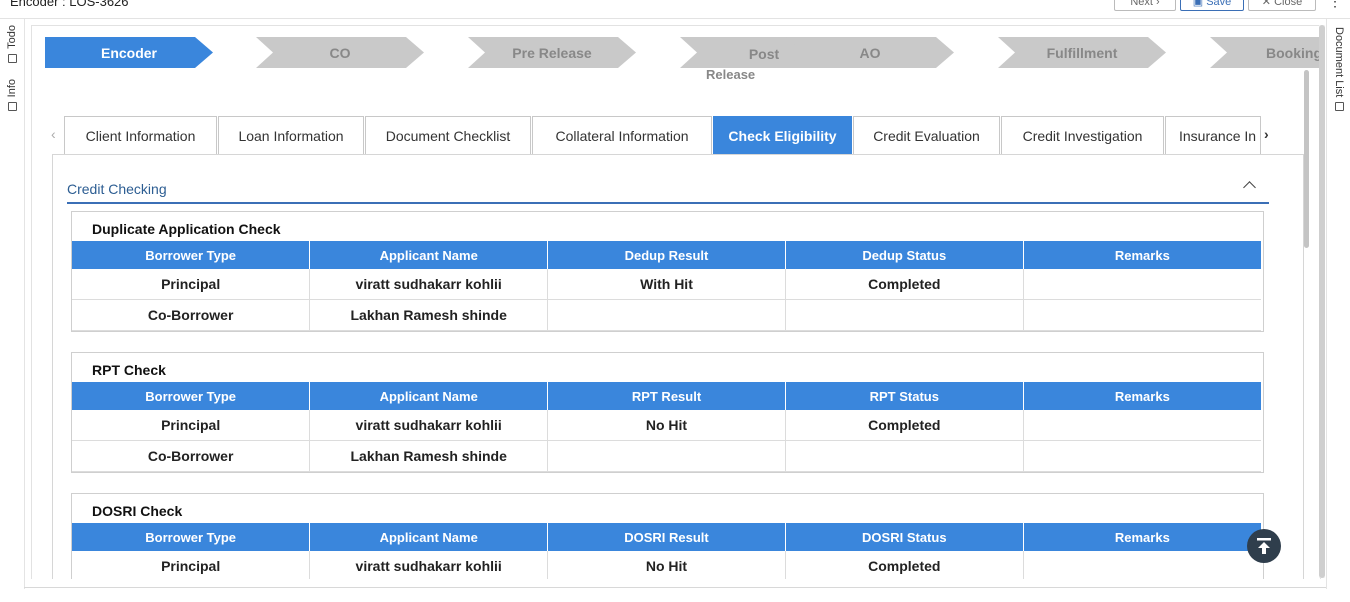 This screenshot has width=1350, height=602. I want to click on column-header: RPT Result, so click(666, 396).